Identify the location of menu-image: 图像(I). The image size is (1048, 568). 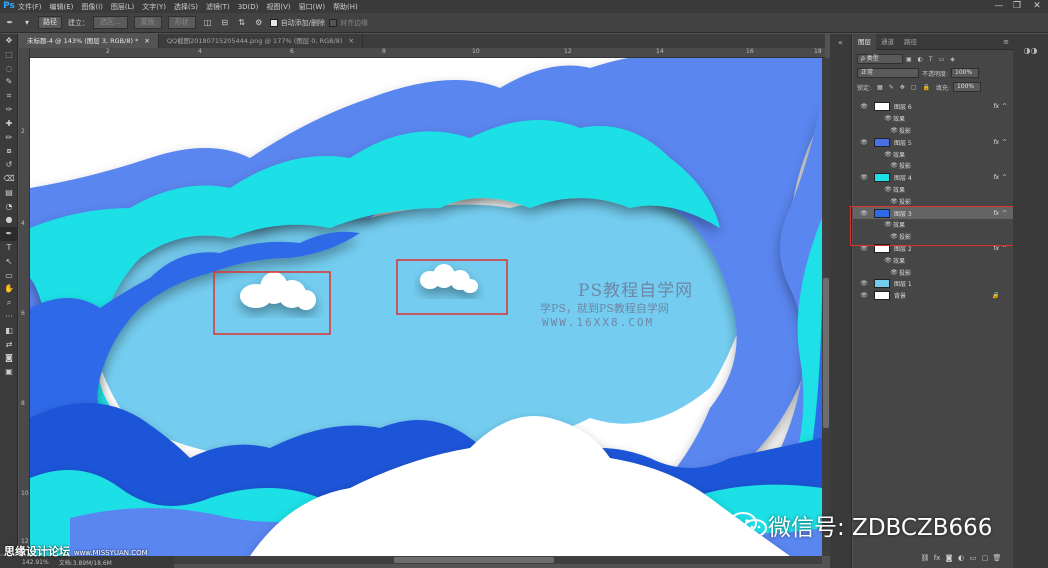
(92, 7).